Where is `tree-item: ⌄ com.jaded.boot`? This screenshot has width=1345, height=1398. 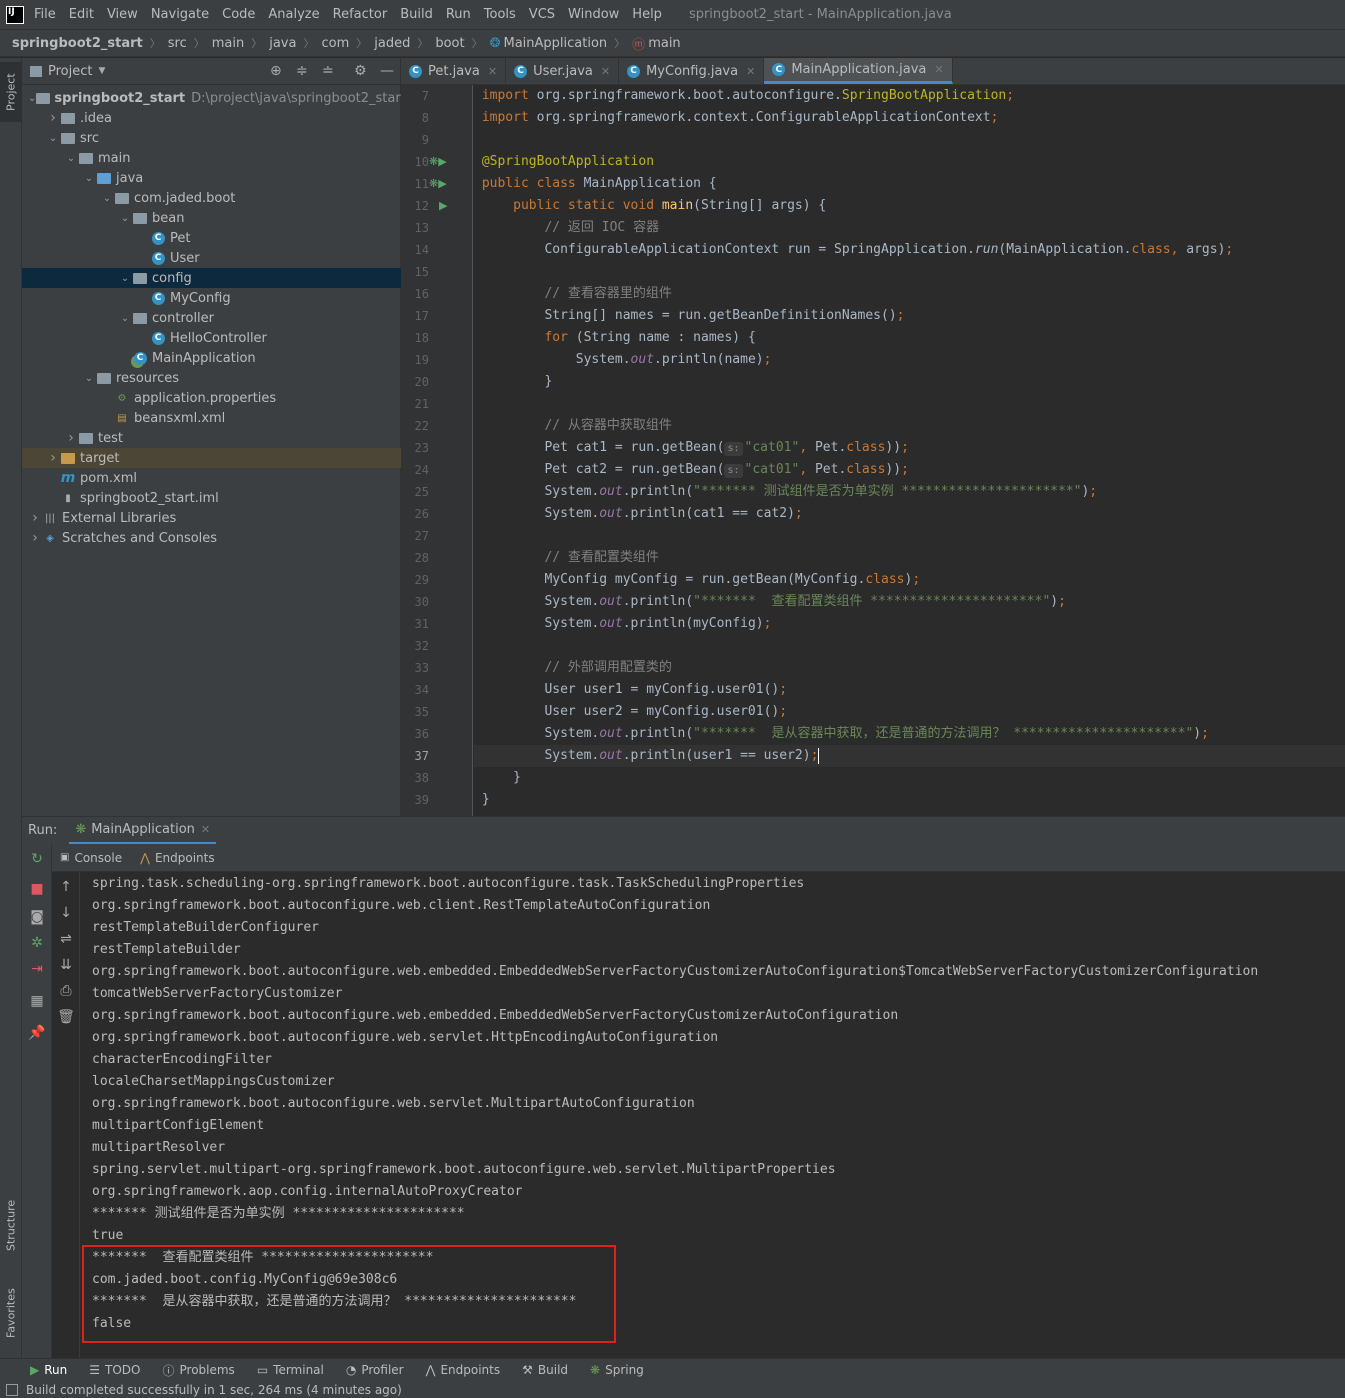 tree-item: ⌄ com.jaded.boot is located at coordinates (211, 198).